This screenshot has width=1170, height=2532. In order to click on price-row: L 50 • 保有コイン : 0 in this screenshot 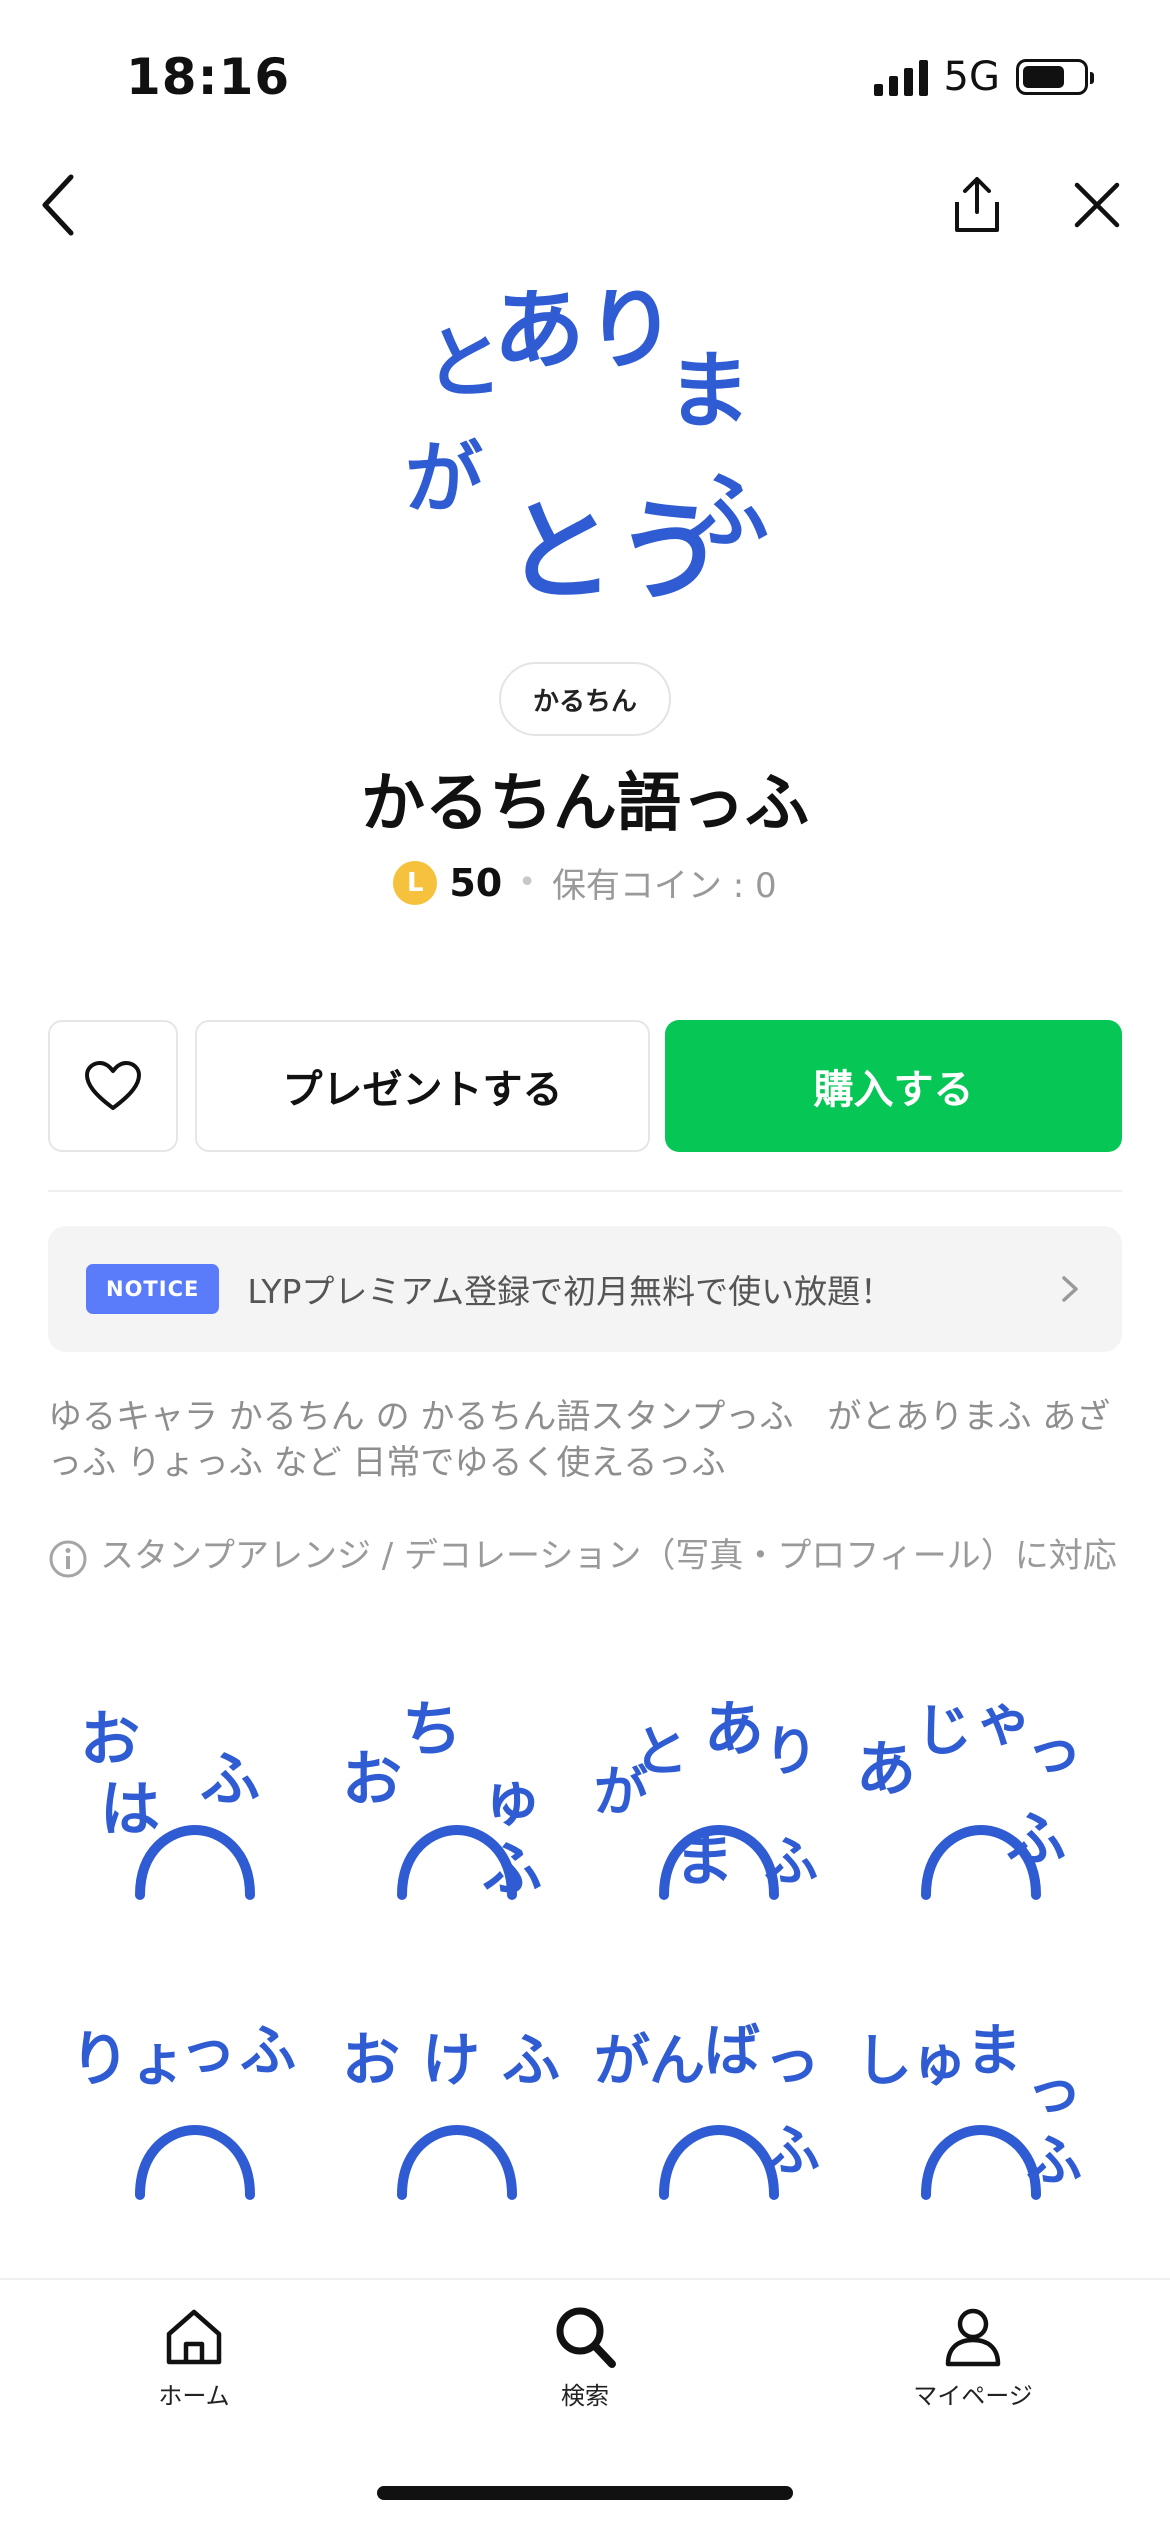, I will do `click(585, 882)`.